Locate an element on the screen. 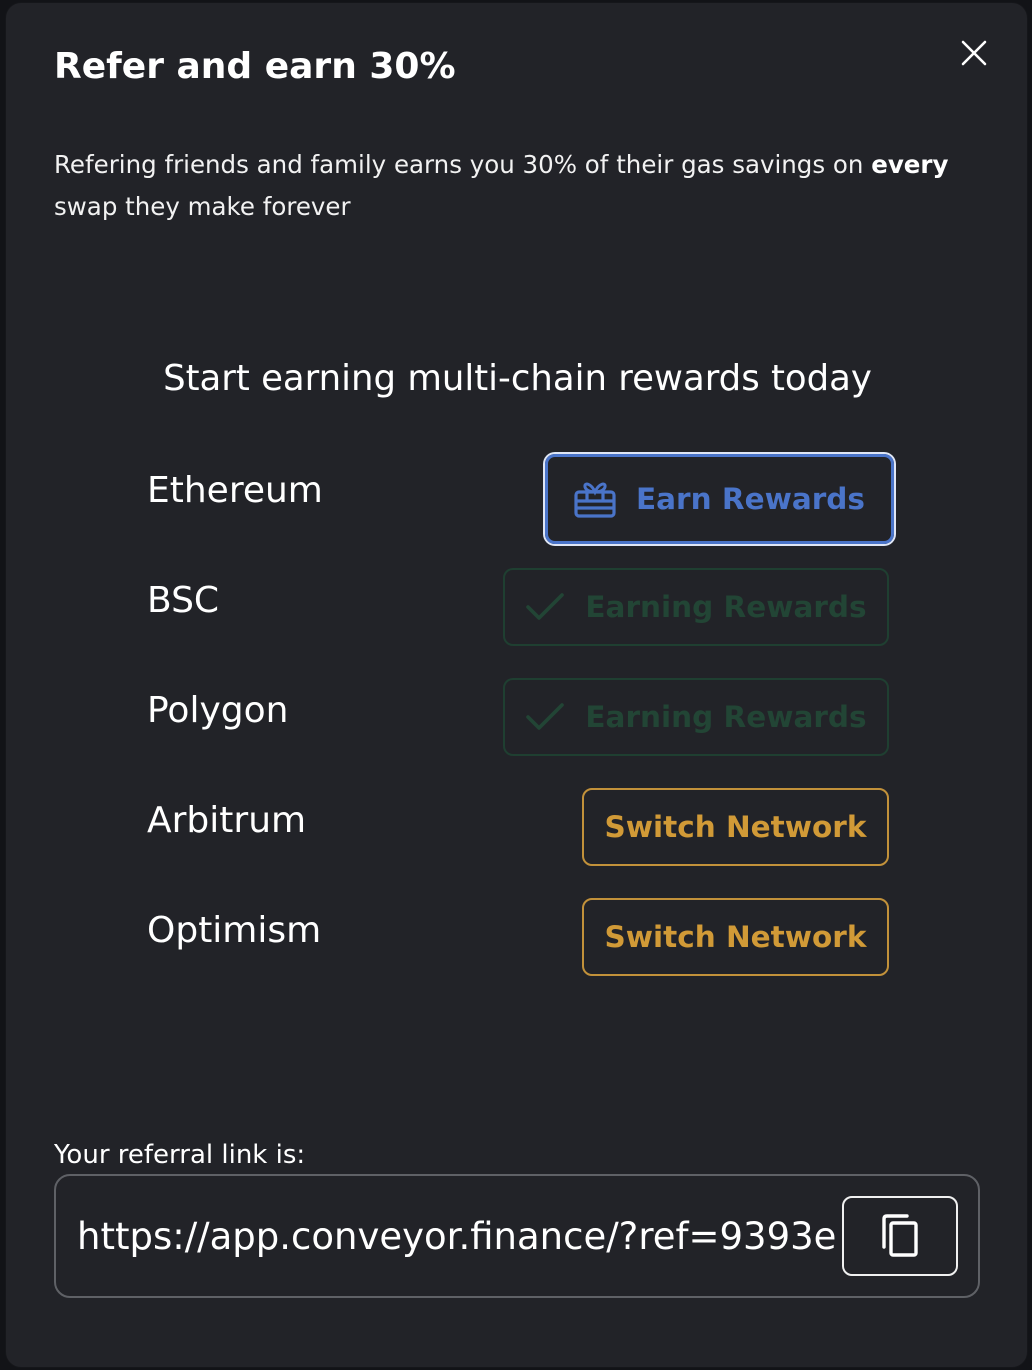 The image size is (1032, 1370). earn-rewards-button: Earn Rewards is located at coordinates (719, 499).